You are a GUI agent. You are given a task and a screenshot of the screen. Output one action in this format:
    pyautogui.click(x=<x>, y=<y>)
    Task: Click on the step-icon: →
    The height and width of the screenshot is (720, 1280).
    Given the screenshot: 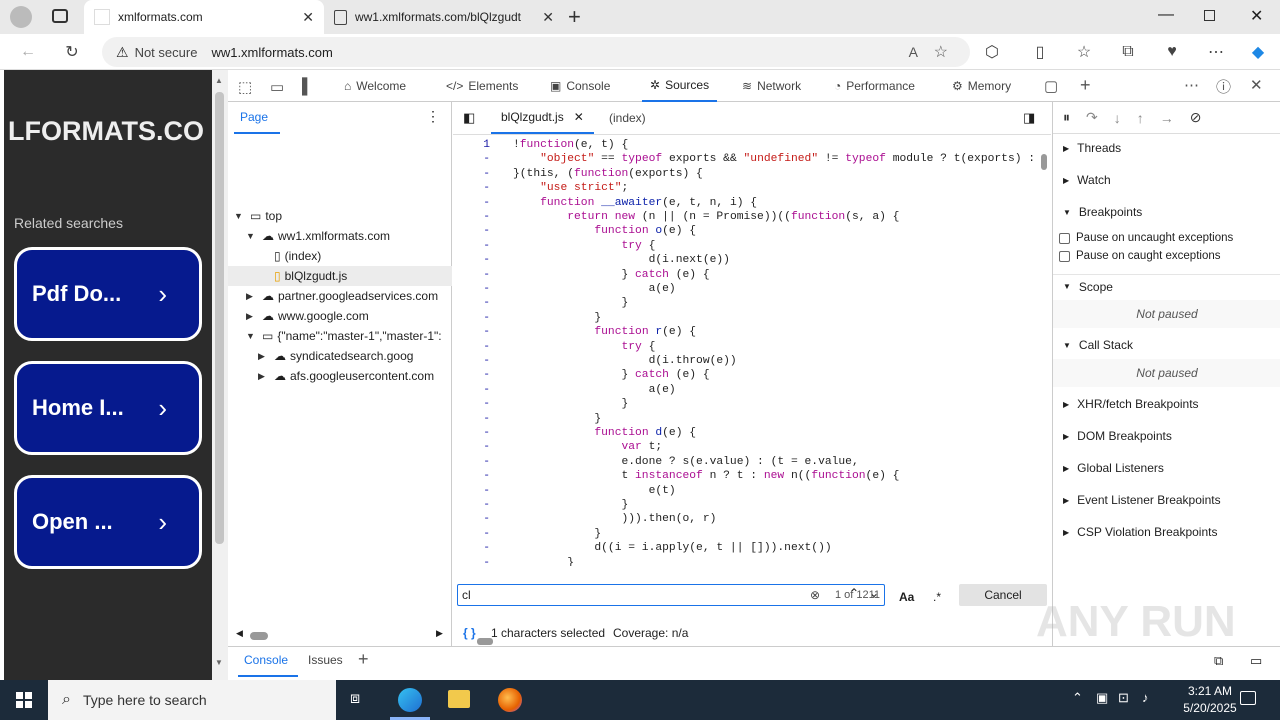 What is the action you would take?
    pyautogui.click(x=1167, y=118)
    